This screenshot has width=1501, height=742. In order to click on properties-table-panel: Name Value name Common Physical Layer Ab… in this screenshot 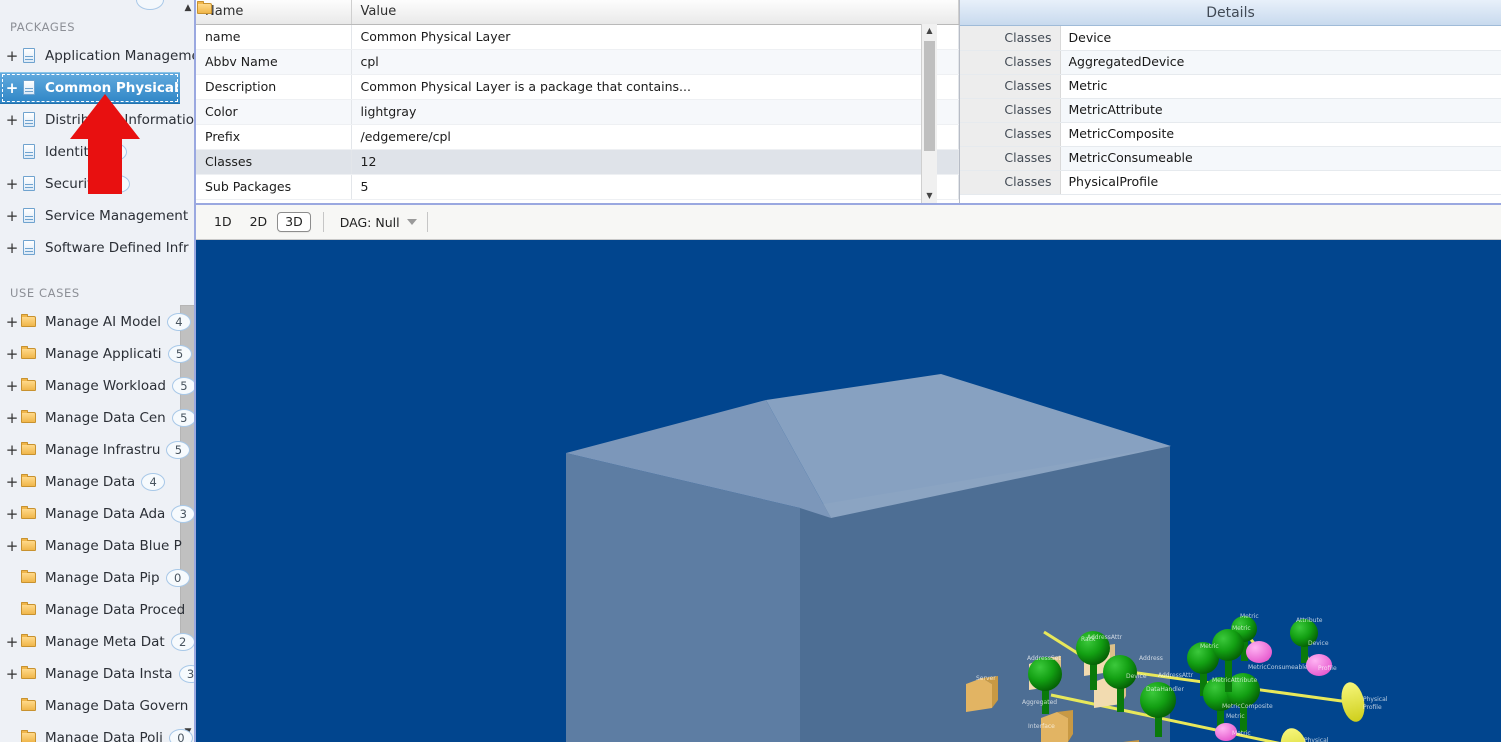, I will do `click(578, 101)`.